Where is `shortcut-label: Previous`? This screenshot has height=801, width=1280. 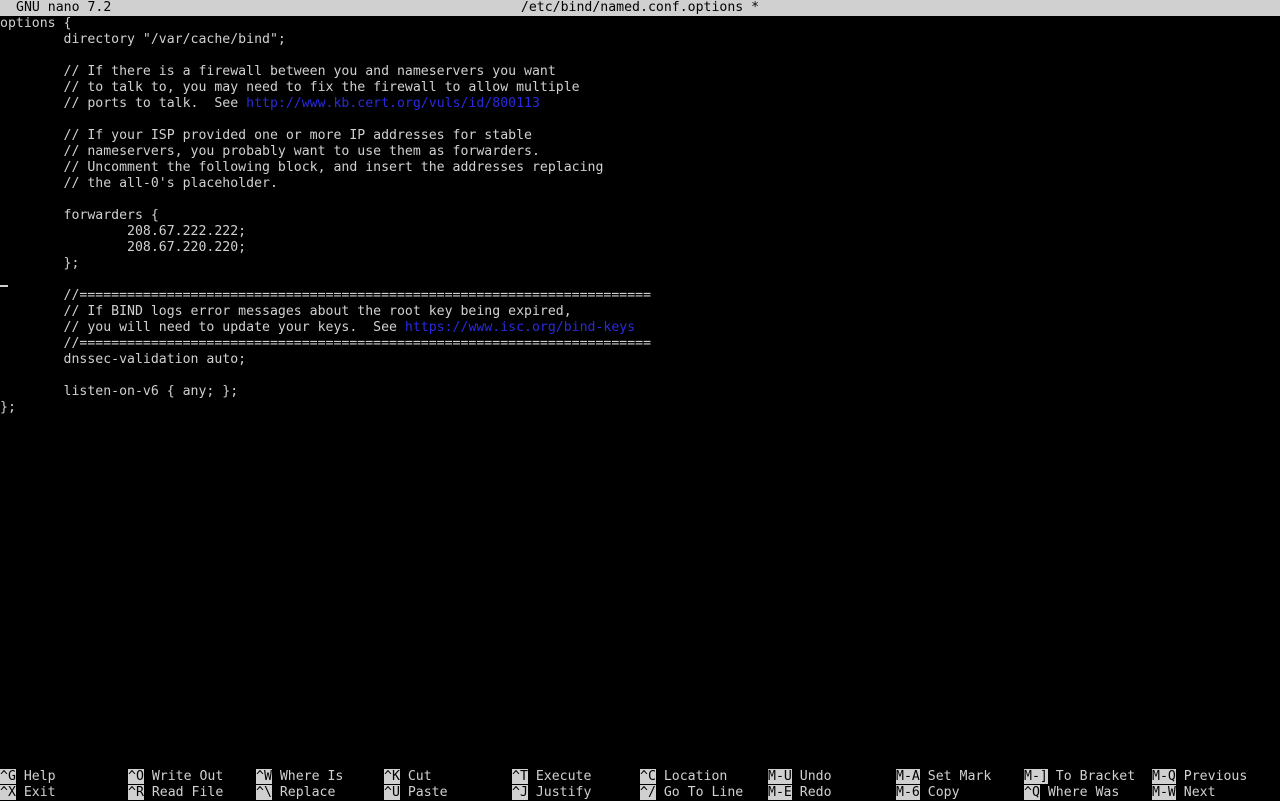
shortcut-label: Previous is located at coordinates (1215, 776).